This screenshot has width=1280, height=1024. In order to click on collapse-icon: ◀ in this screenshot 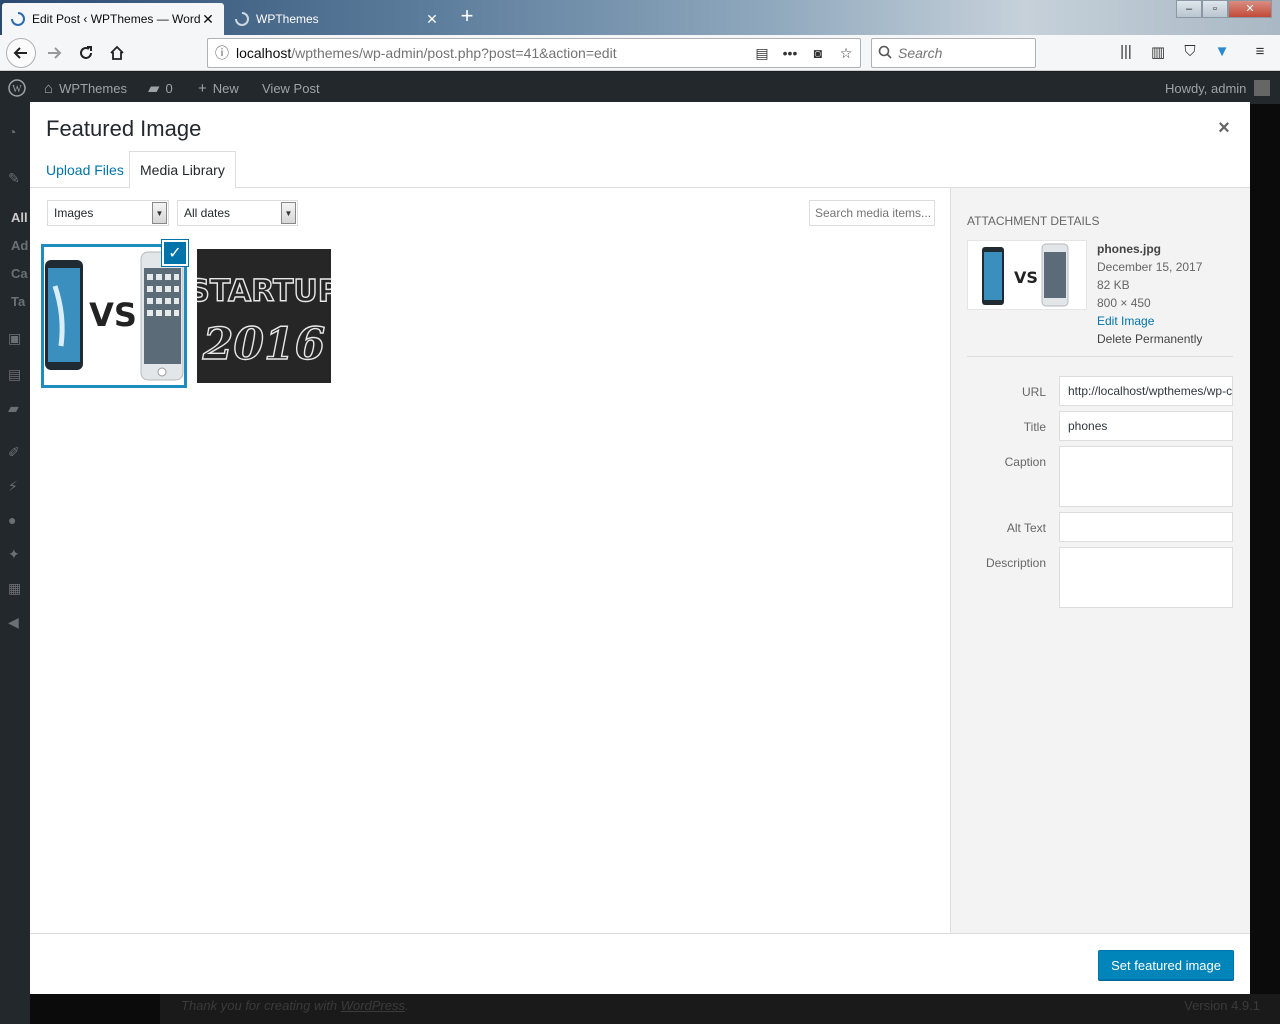, I will do `click(16, 622)`.